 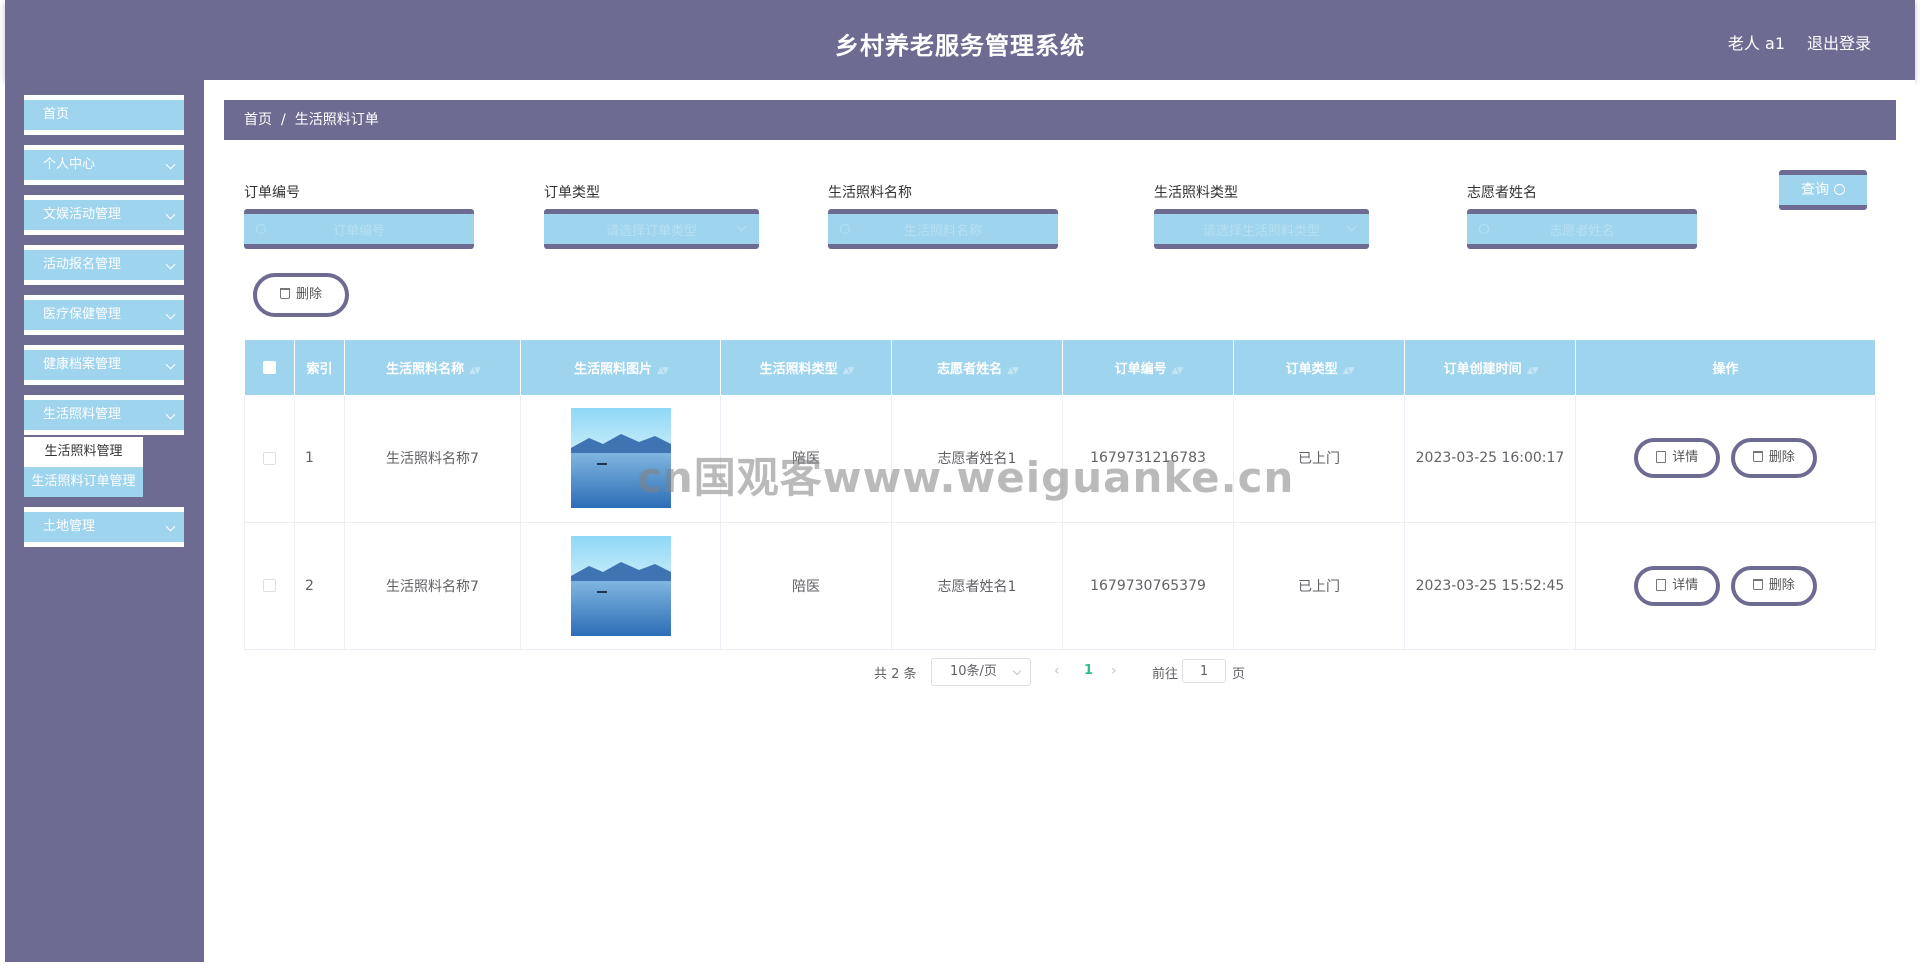 What do you see at coordinates (1490, 586) in the screenshot?
I see `row-created: 2023-03-25 15:52:45` at bounding box center [1490, 586].